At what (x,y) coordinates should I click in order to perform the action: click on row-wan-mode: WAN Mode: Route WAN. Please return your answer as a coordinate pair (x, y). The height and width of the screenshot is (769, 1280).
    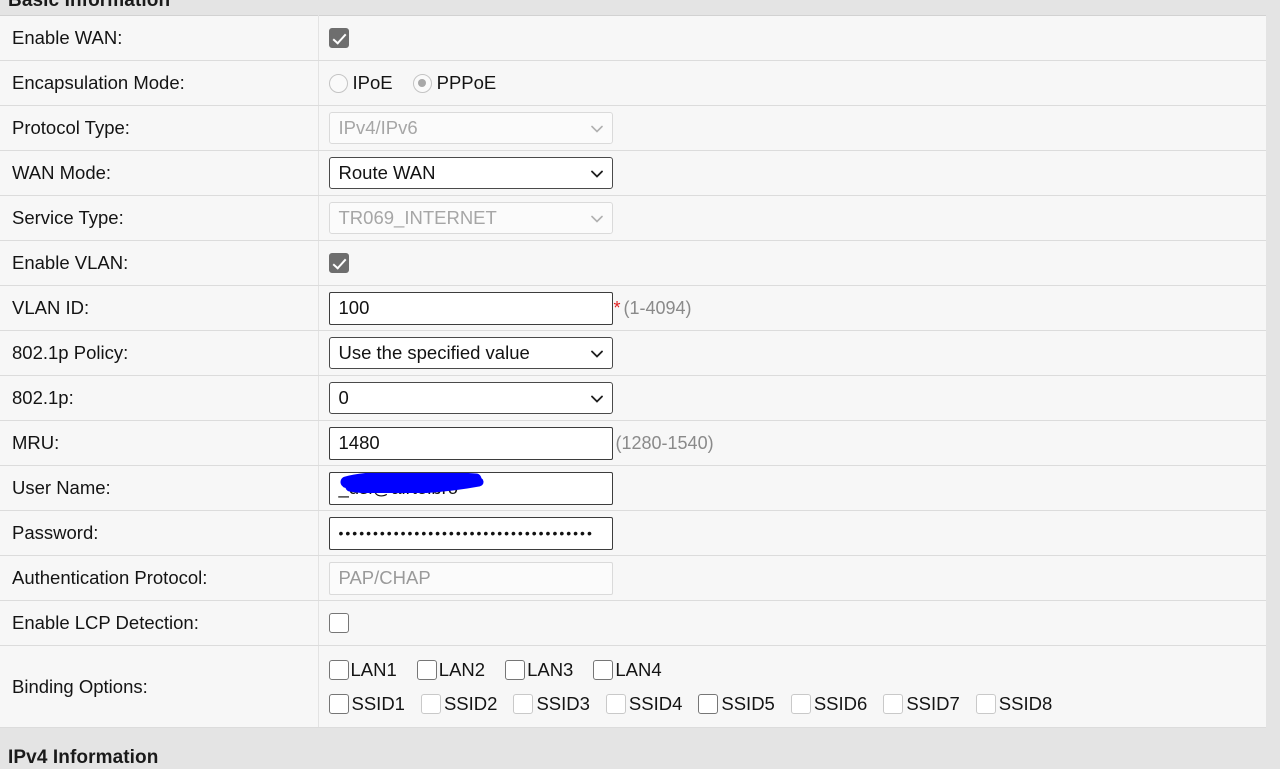
    Looking at the image, I should click on (633, 173).